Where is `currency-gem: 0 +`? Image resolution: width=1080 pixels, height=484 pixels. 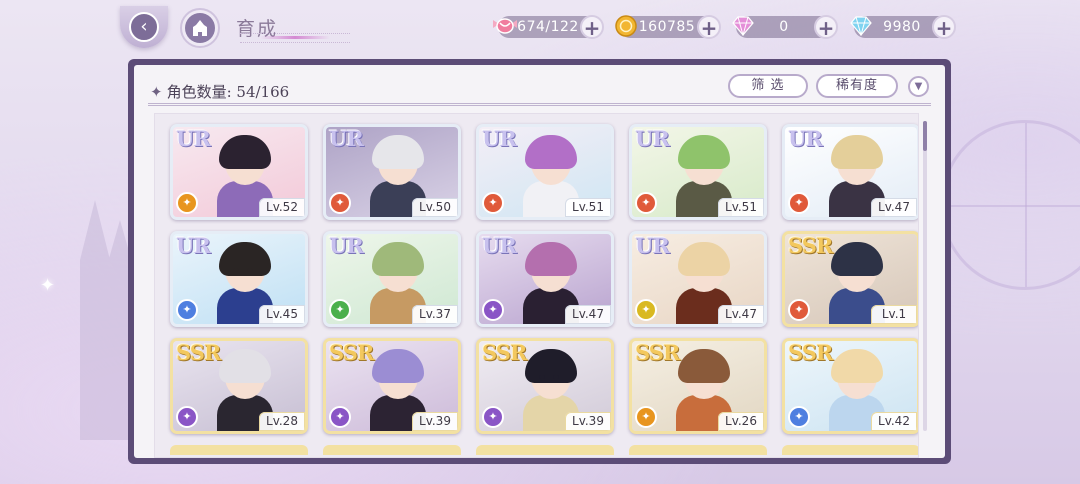 currency-gem: 0 + is located at coordinates (785, 27).